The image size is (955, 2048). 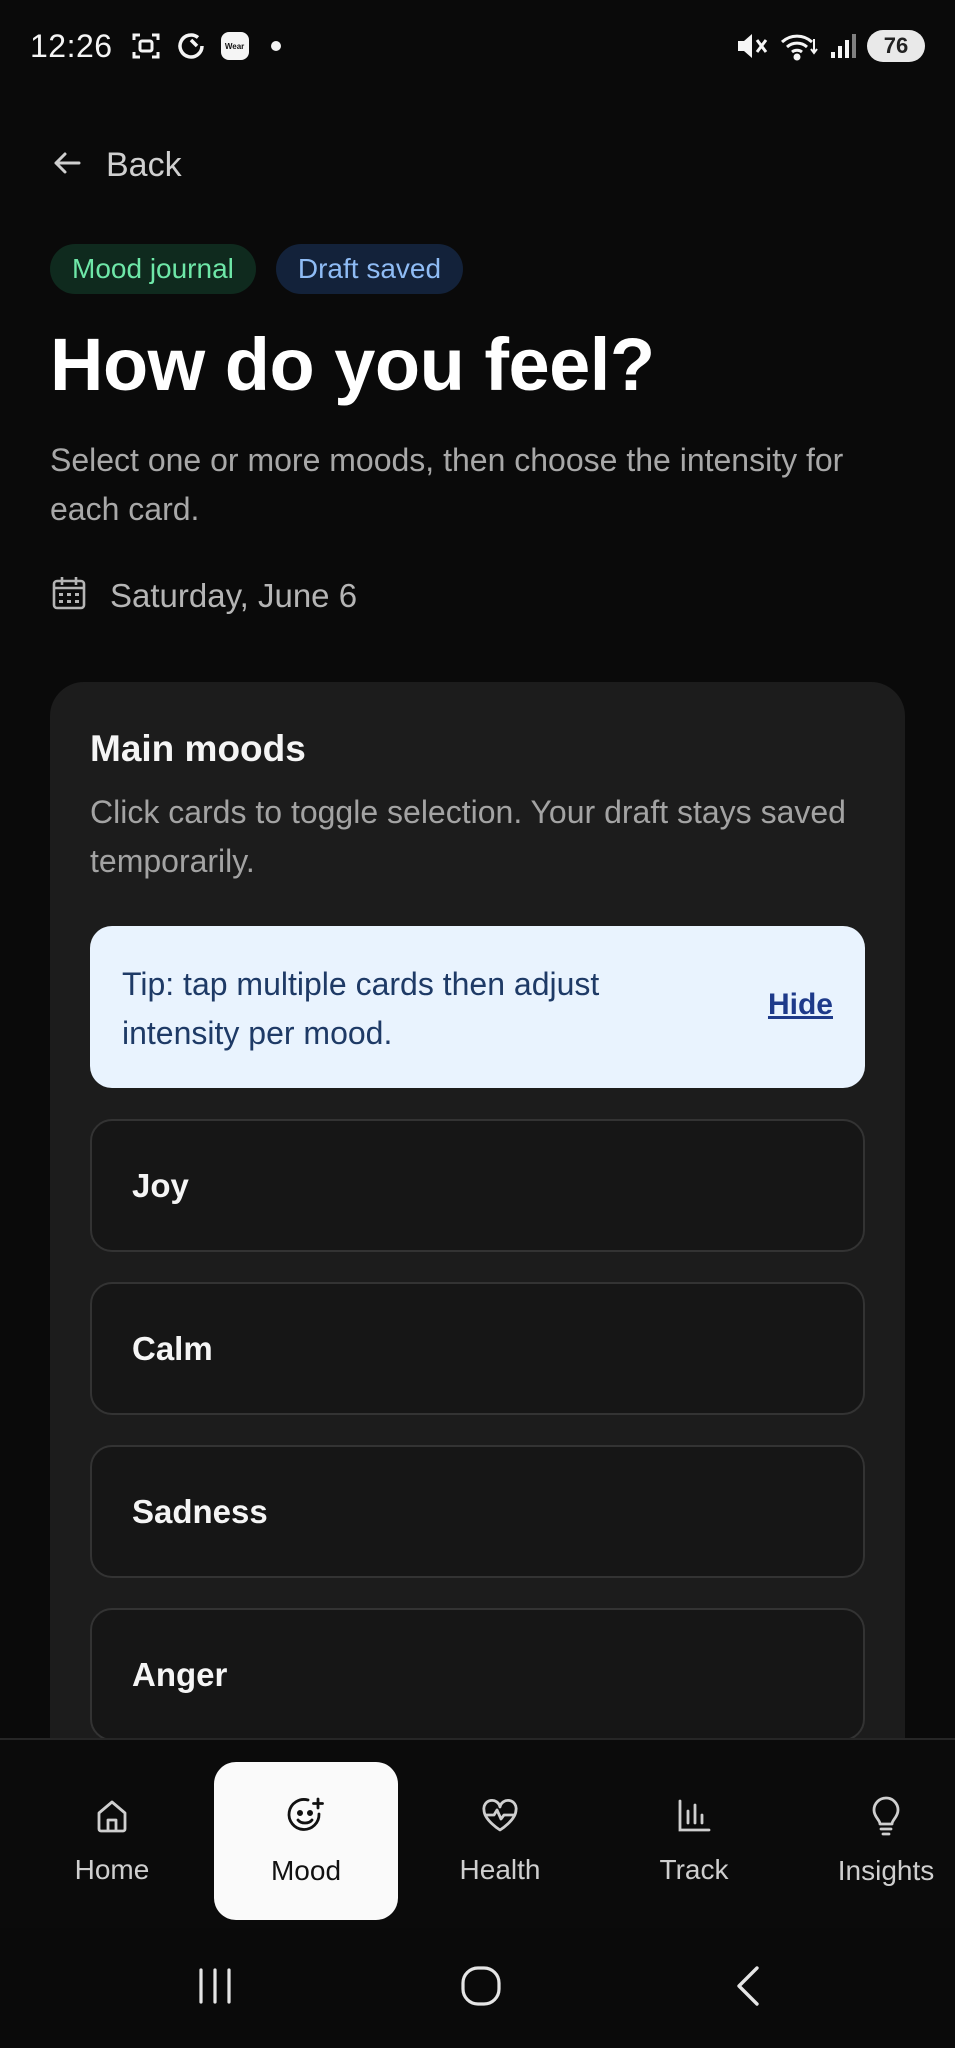 I want to click on screenshot-icon, so click(x=146, y=46).